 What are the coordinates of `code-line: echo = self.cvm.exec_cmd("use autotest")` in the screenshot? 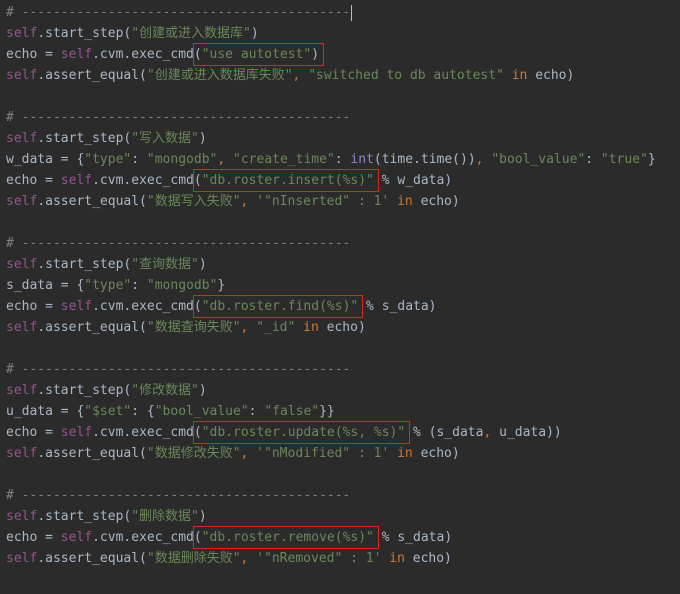 It's located at (340, 54).